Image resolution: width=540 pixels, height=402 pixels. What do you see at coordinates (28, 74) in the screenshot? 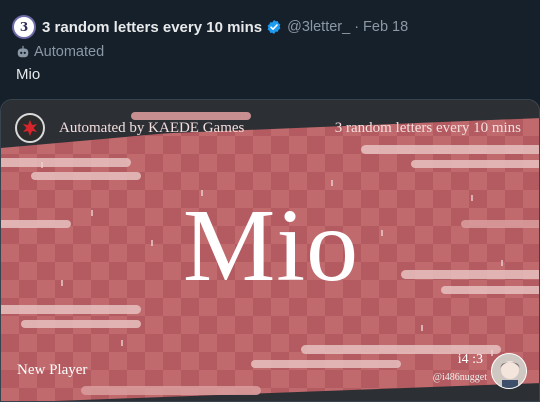
I see `tweet-text: Mio` at bounding box center [28, 74].